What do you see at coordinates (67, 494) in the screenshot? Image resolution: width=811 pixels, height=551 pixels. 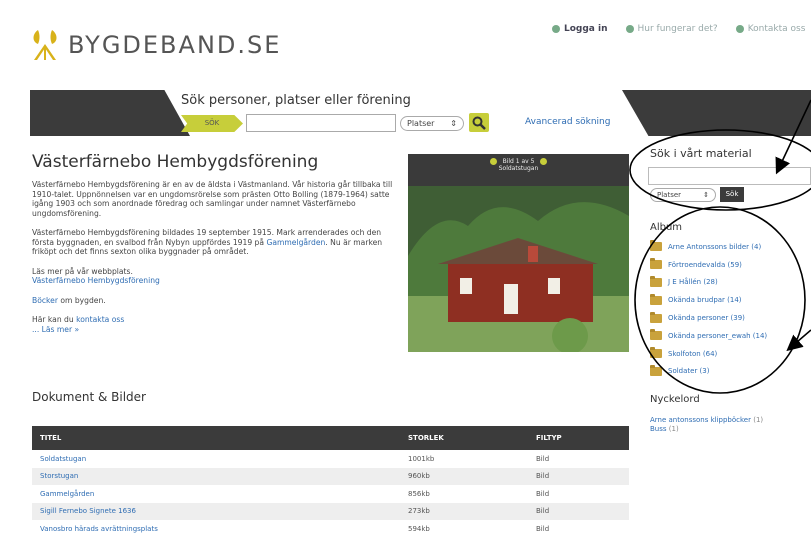 I see `document-link: Gammelgården` at bounding box center [67, 494].